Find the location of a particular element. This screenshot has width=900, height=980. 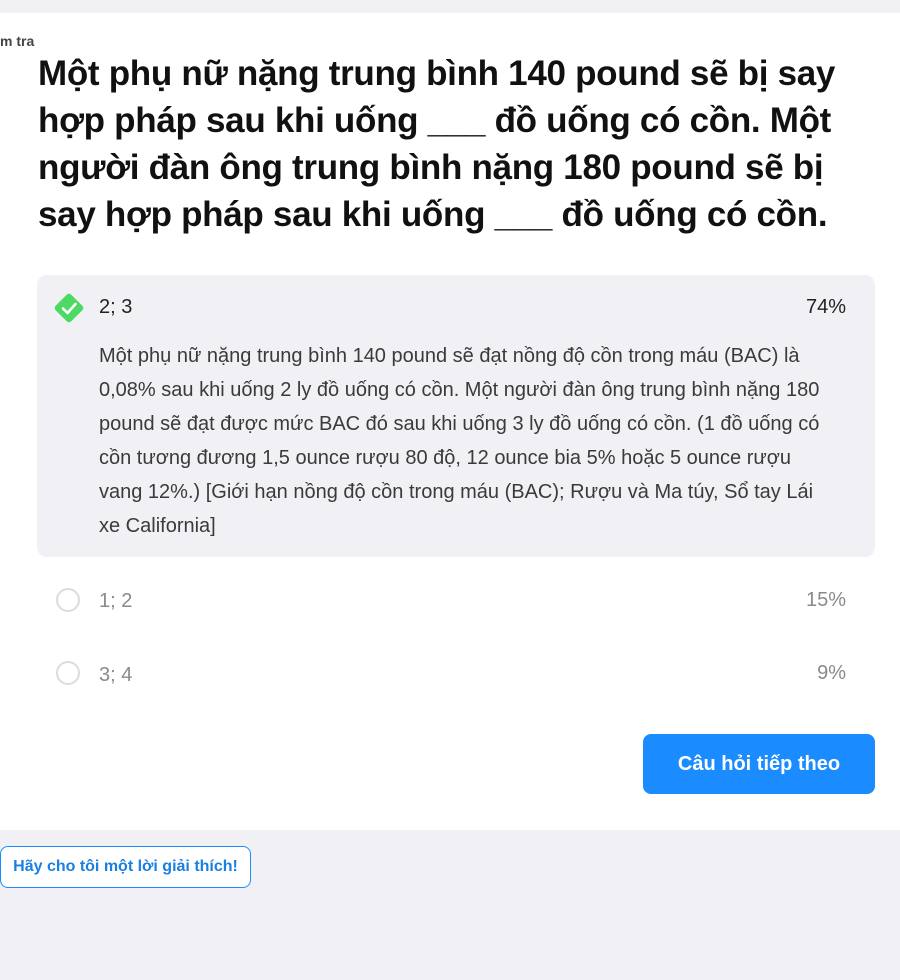

check-diamond-icon is located at coordinates (69, 308).